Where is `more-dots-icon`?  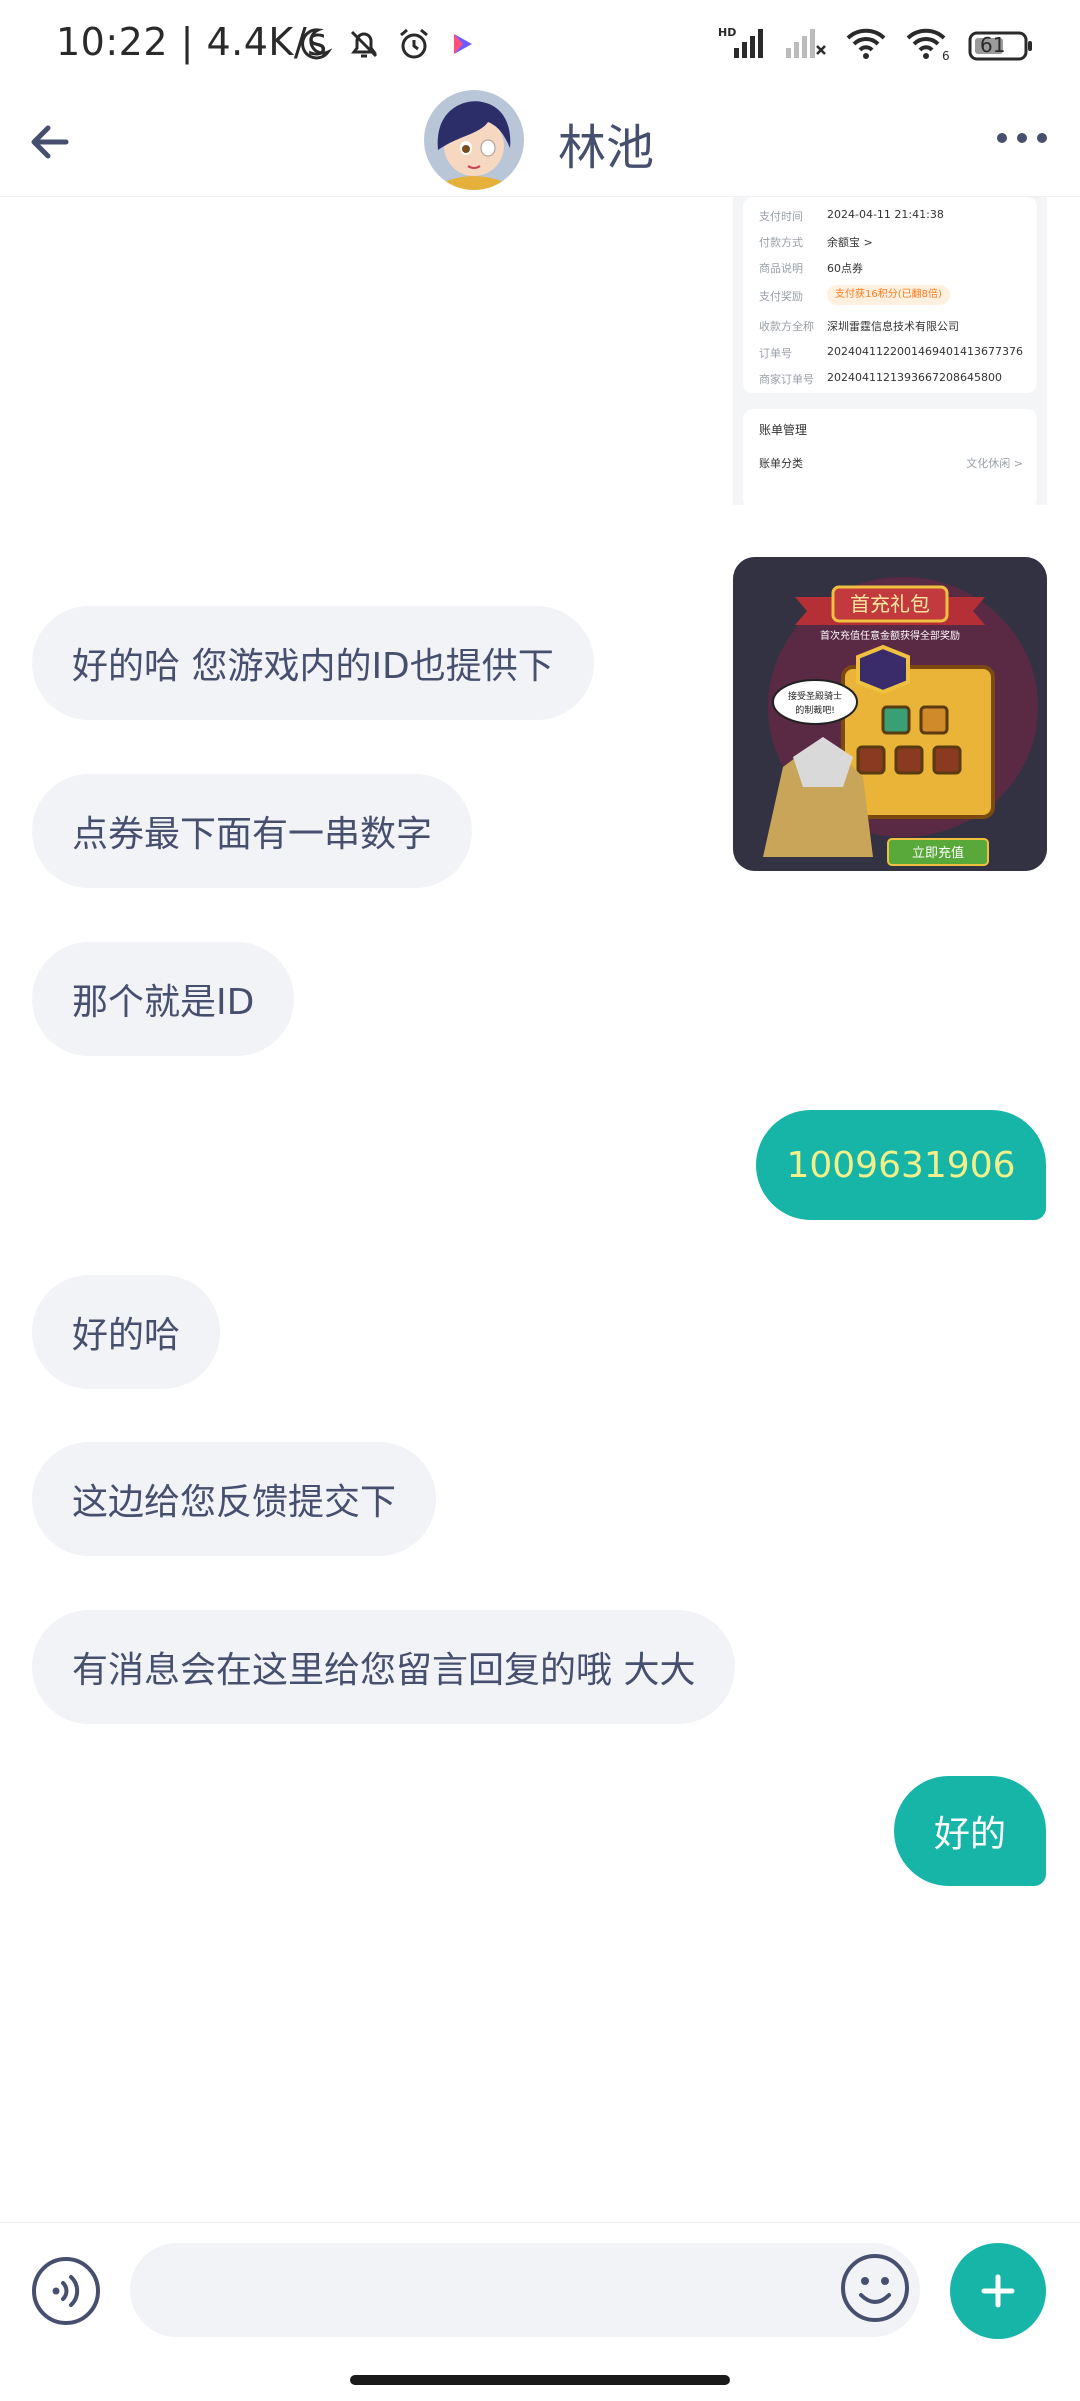 more-dots-icon is located at coordinates (1022, 138).